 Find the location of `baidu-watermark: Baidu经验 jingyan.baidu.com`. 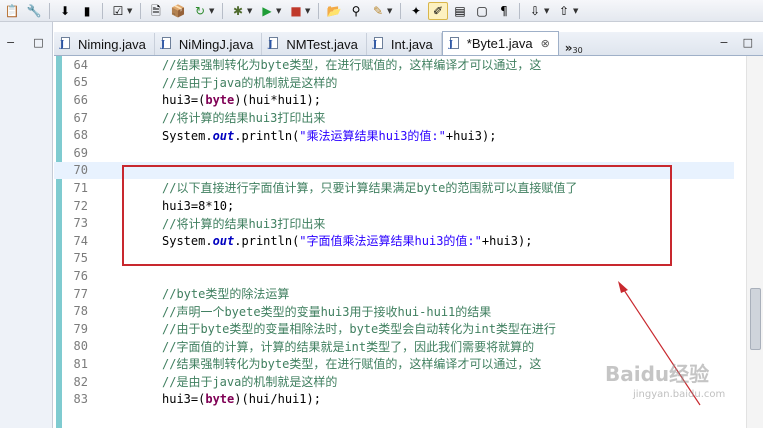

baidu-watermark: Baidu经验 jingyan.baidu.com is located at coordinates (680, 386).